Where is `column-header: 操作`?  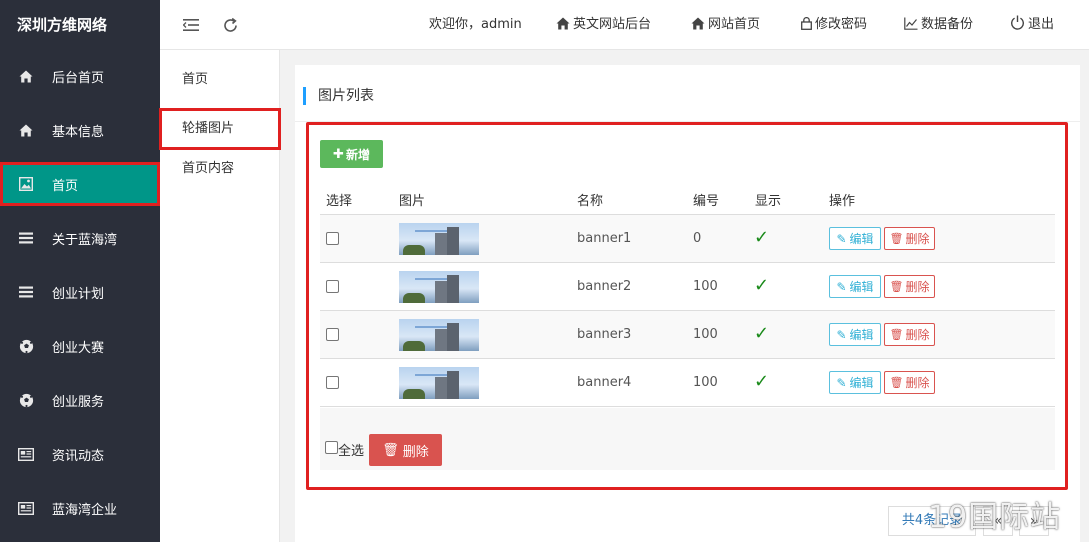 column-header: 操作 is located at coordinates (842, 201).